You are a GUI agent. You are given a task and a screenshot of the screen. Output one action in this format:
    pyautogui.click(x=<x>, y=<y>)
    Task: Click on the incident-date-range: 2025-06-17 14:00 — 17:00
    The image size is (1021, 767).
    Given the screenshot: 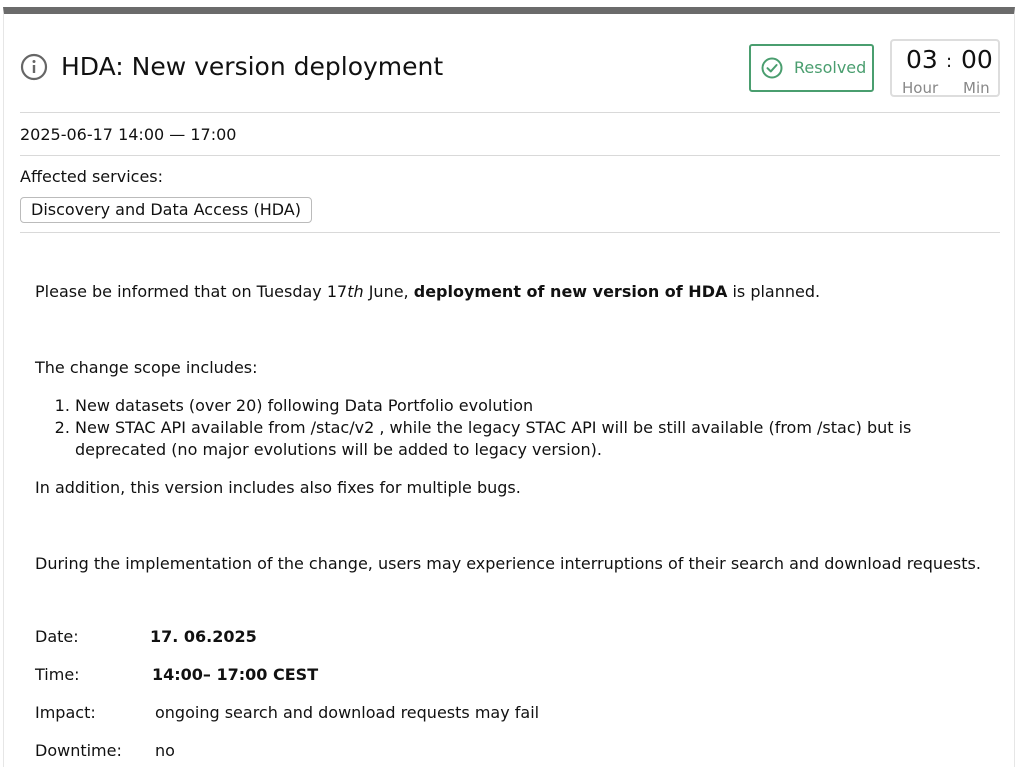 What is the action you would take?
    pyautogui.click(x=128, y=134)
    